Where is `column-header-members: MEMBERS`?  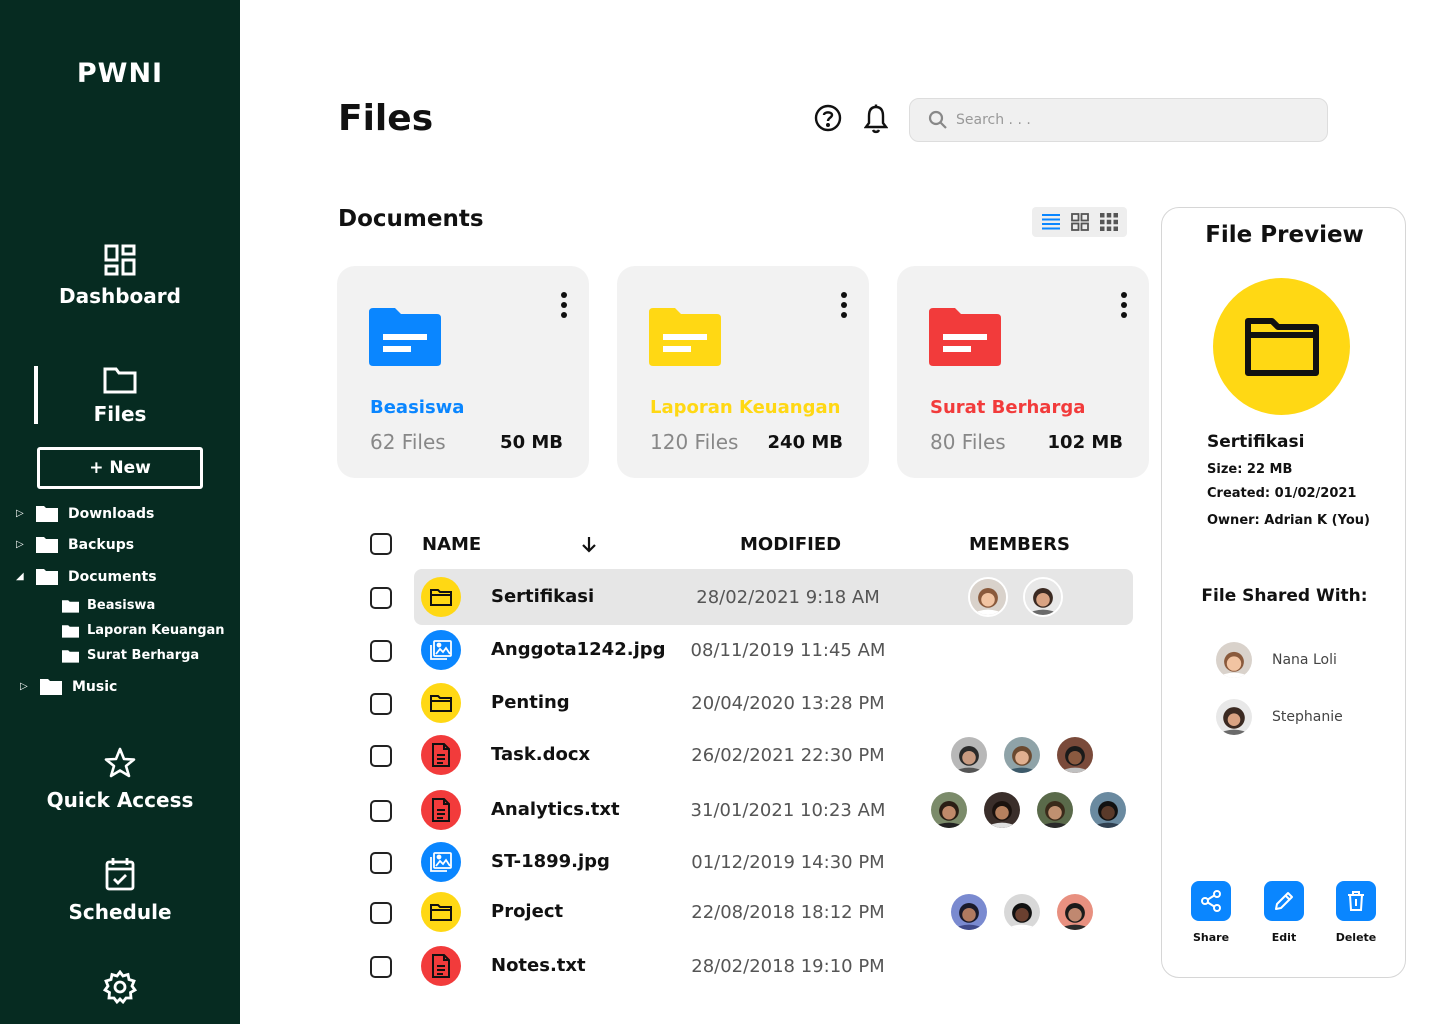 column-header-members: MEMBERS is located at coordinates (1019, 544).